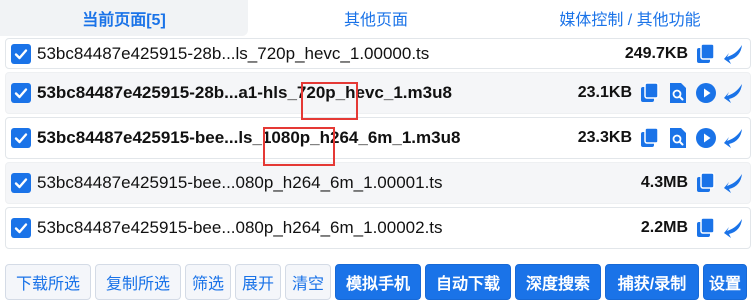 Image resolution: width=756 pixels, height=308 pixels. What do you see at coordinates (604, 137) in the screenshot?
I see `file-size: 23.3KB` at bounding box center [604, 137].